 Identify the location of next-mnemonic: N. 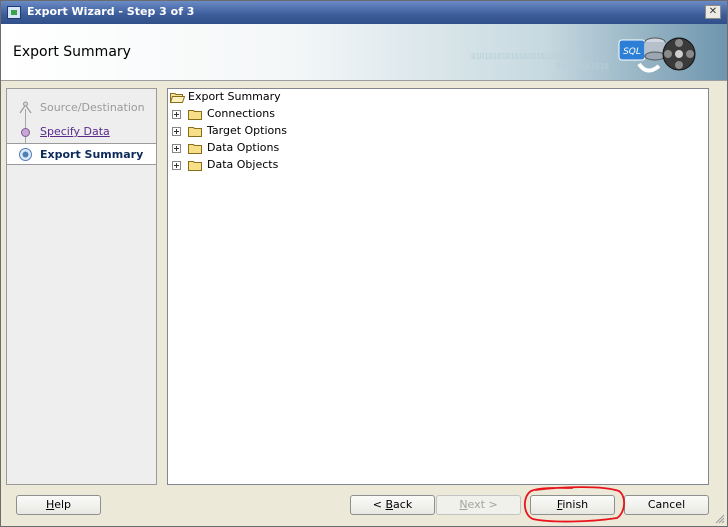
(463, 504).